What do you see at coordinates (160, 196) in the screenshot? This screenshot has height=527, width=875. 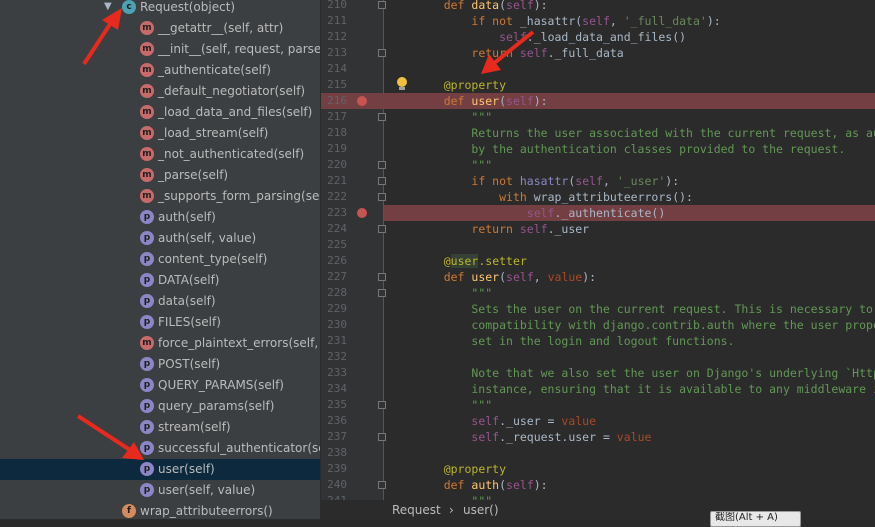 I see `structure-item: m _supports_form_parsing(self` at bounding box center [160, 196].